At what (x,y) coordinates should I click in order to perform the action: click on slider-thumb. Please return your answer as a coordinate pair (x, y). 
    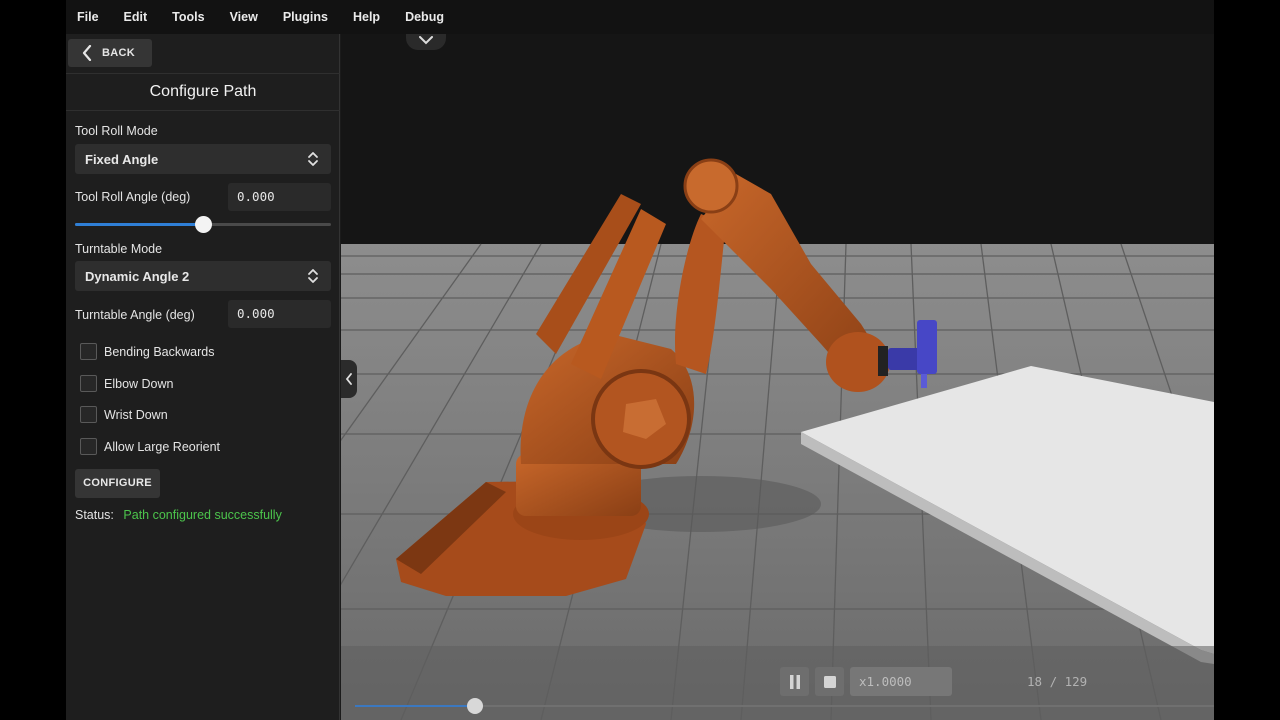
    Looking at the image, I should click on (203, 224).